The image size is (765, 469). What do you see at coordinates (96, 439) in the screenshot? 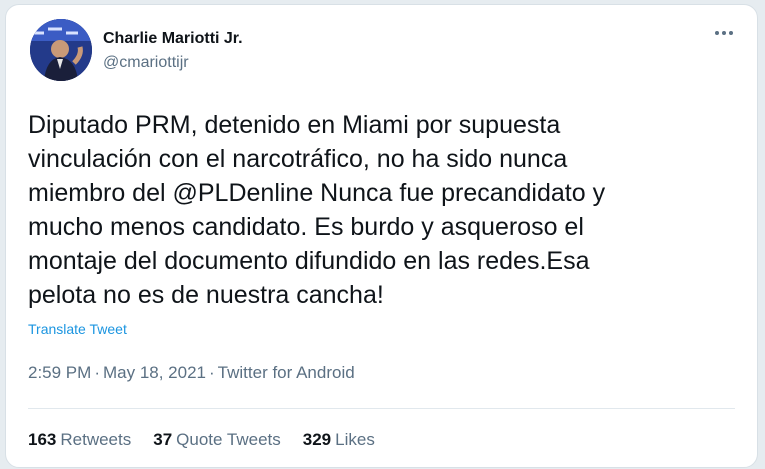
I see `retweets-label: Retweets` at bounding box center [96, 439].